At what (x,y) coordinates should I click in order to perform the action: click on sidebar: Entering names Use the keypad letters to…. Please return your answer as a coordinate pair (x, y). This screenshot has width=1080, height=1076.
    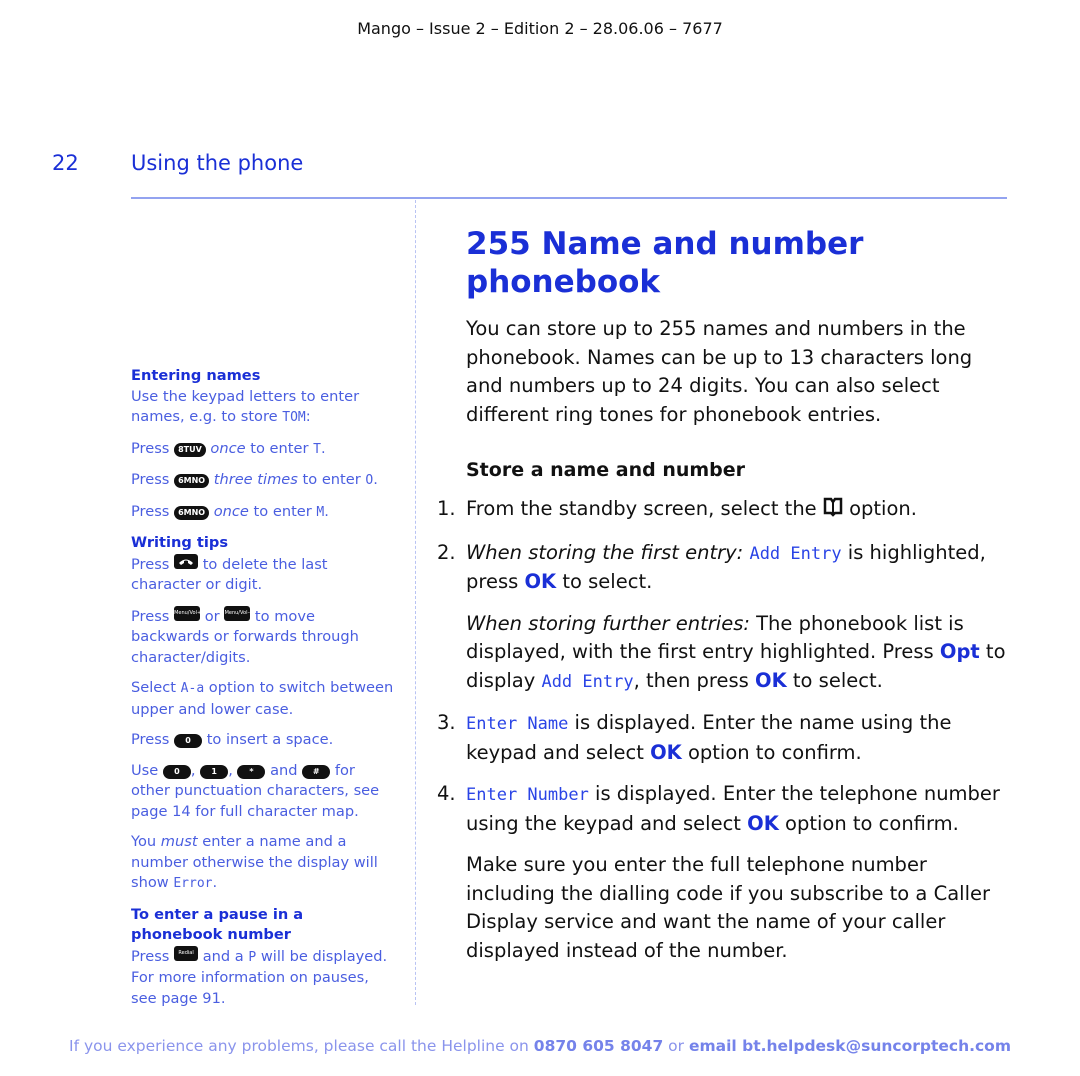
    Looking at the image, I should click on (263, 687).